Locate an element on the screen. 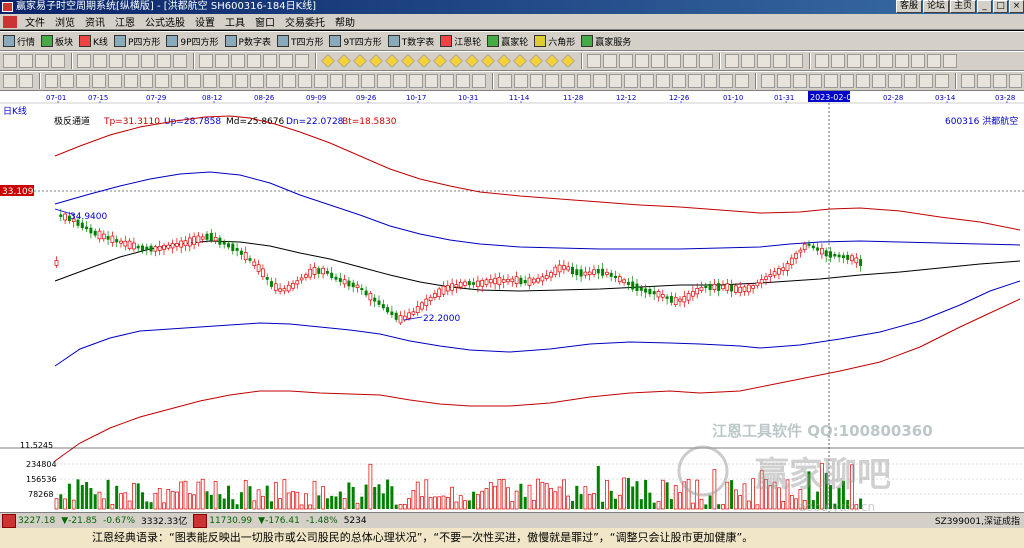  kefu-button: 客服 is located at coordinates (908, 6).